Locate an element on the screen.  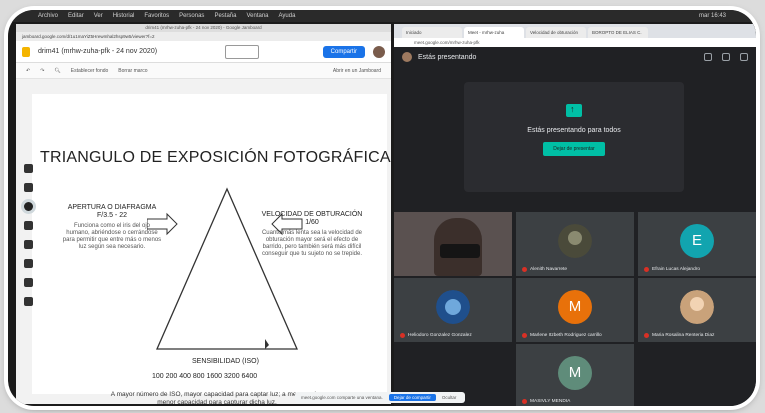
select-icon is located at coordinates (28, 206).